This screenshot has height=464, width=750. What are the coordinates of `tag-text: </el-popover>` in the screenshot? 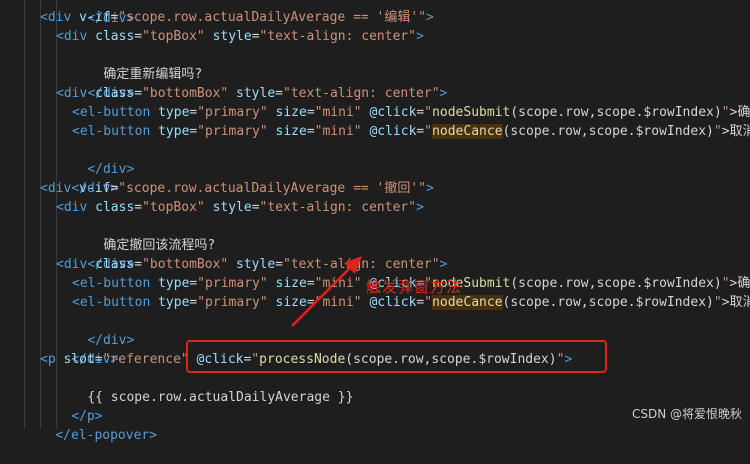 It's located at (106, 435).